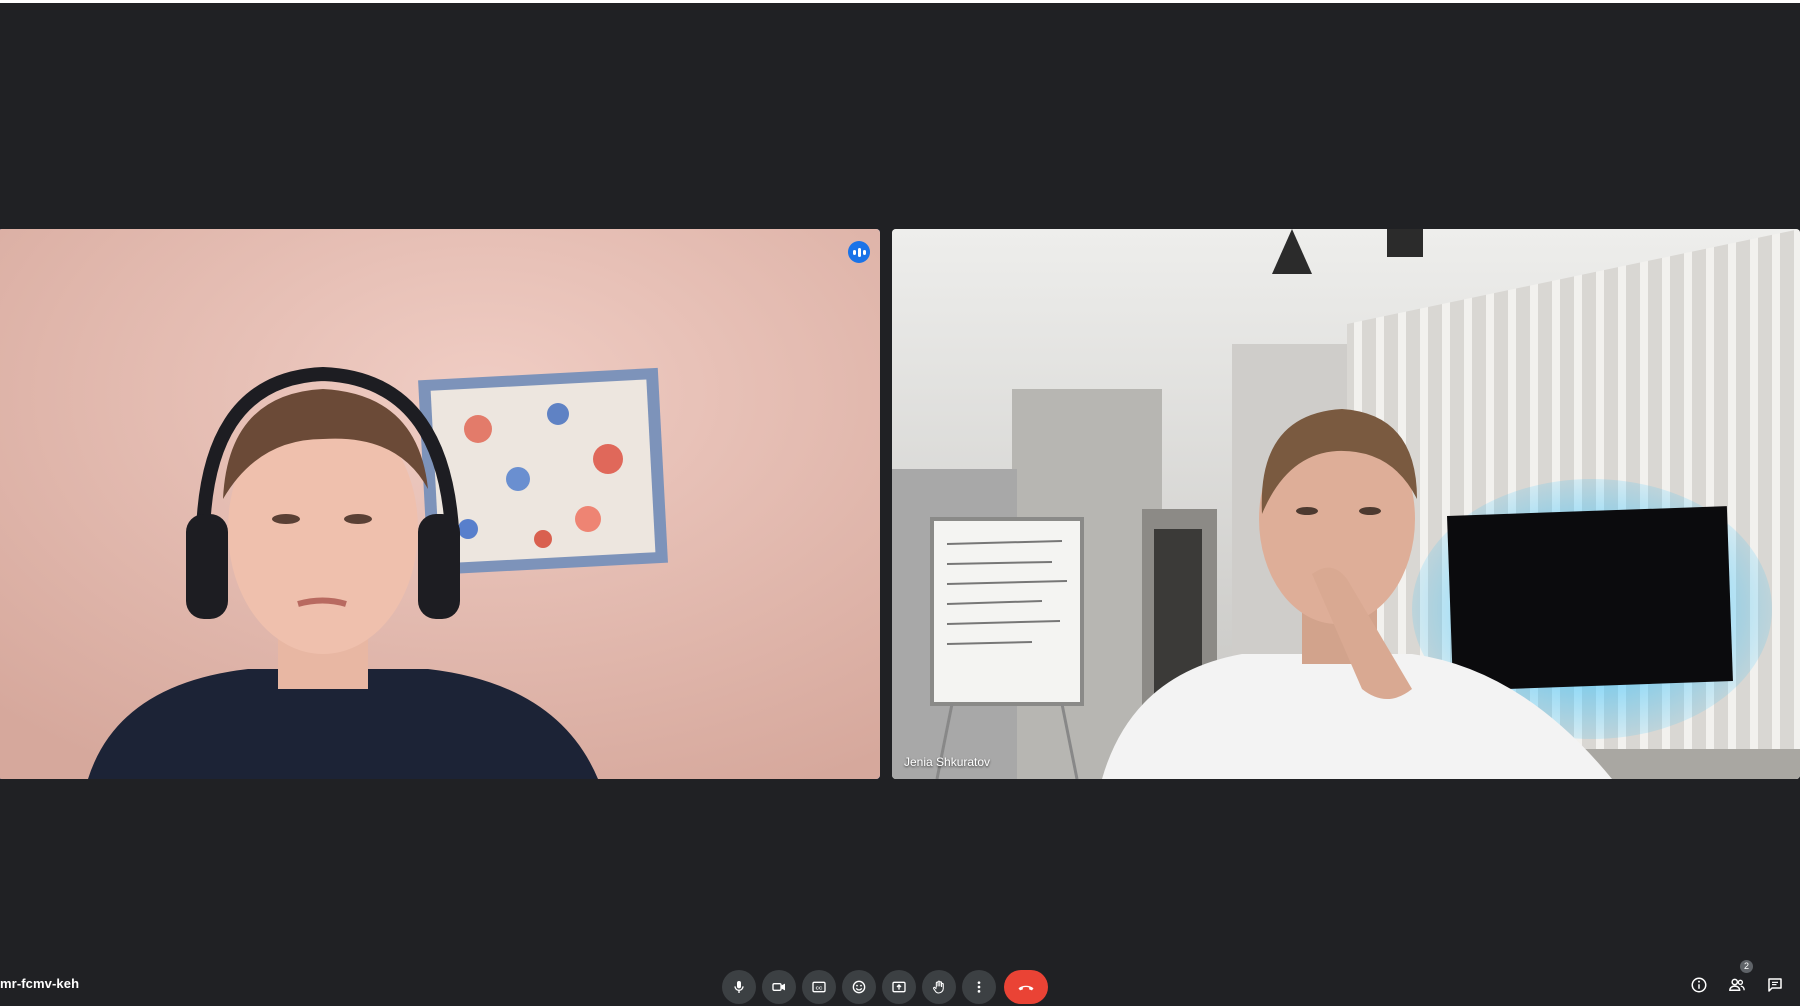  I want to click on info-icon, so click(1699, 985).